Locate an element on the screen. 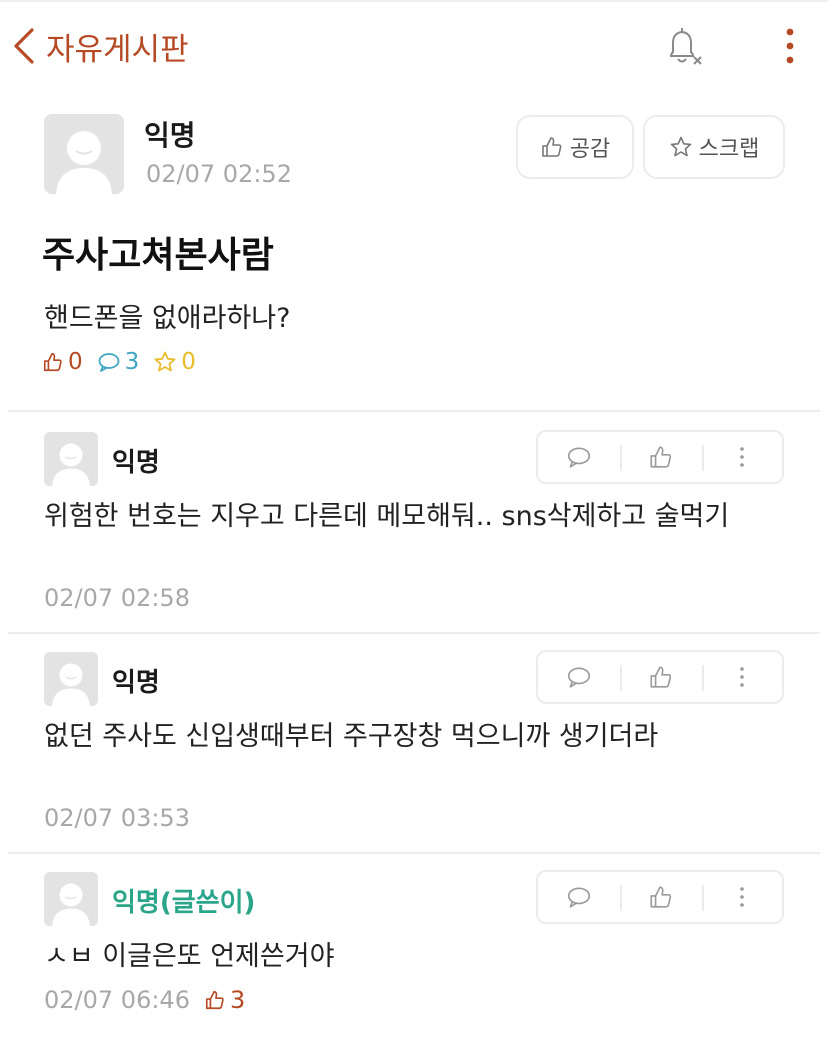  post-scrap-label: 스크랩 is located at coordinates (729, 149).